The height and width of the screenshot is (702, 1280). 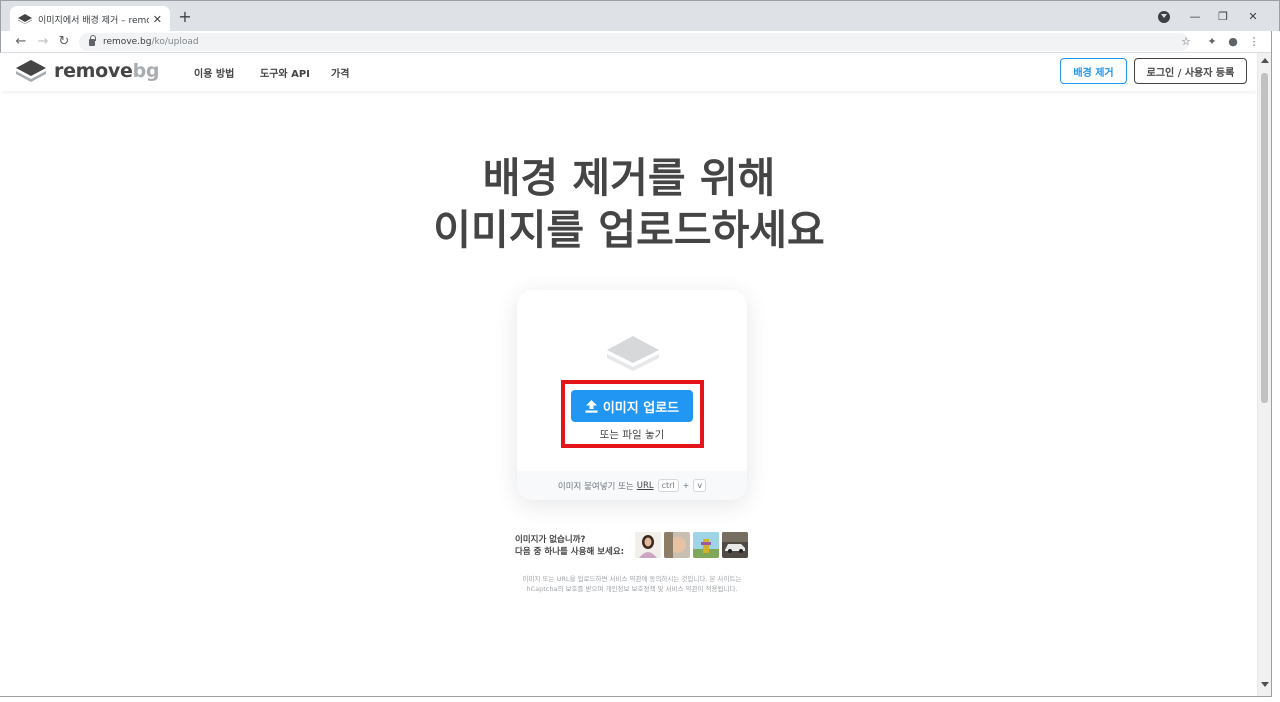 What do you see at coordinates (700, 485) in the screenshot?
I see `key-v: v` at bounding box center [700, 485].